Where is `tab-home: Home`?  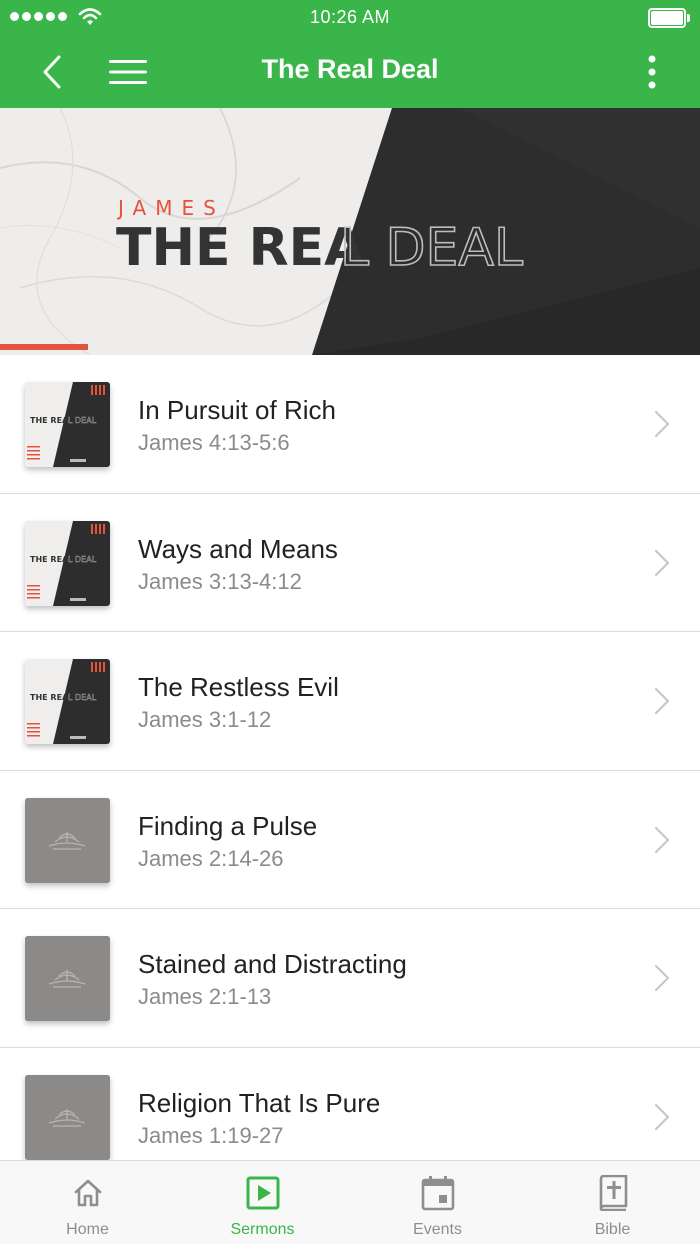
tab-home: Home is located at coordinates (87, 1202).